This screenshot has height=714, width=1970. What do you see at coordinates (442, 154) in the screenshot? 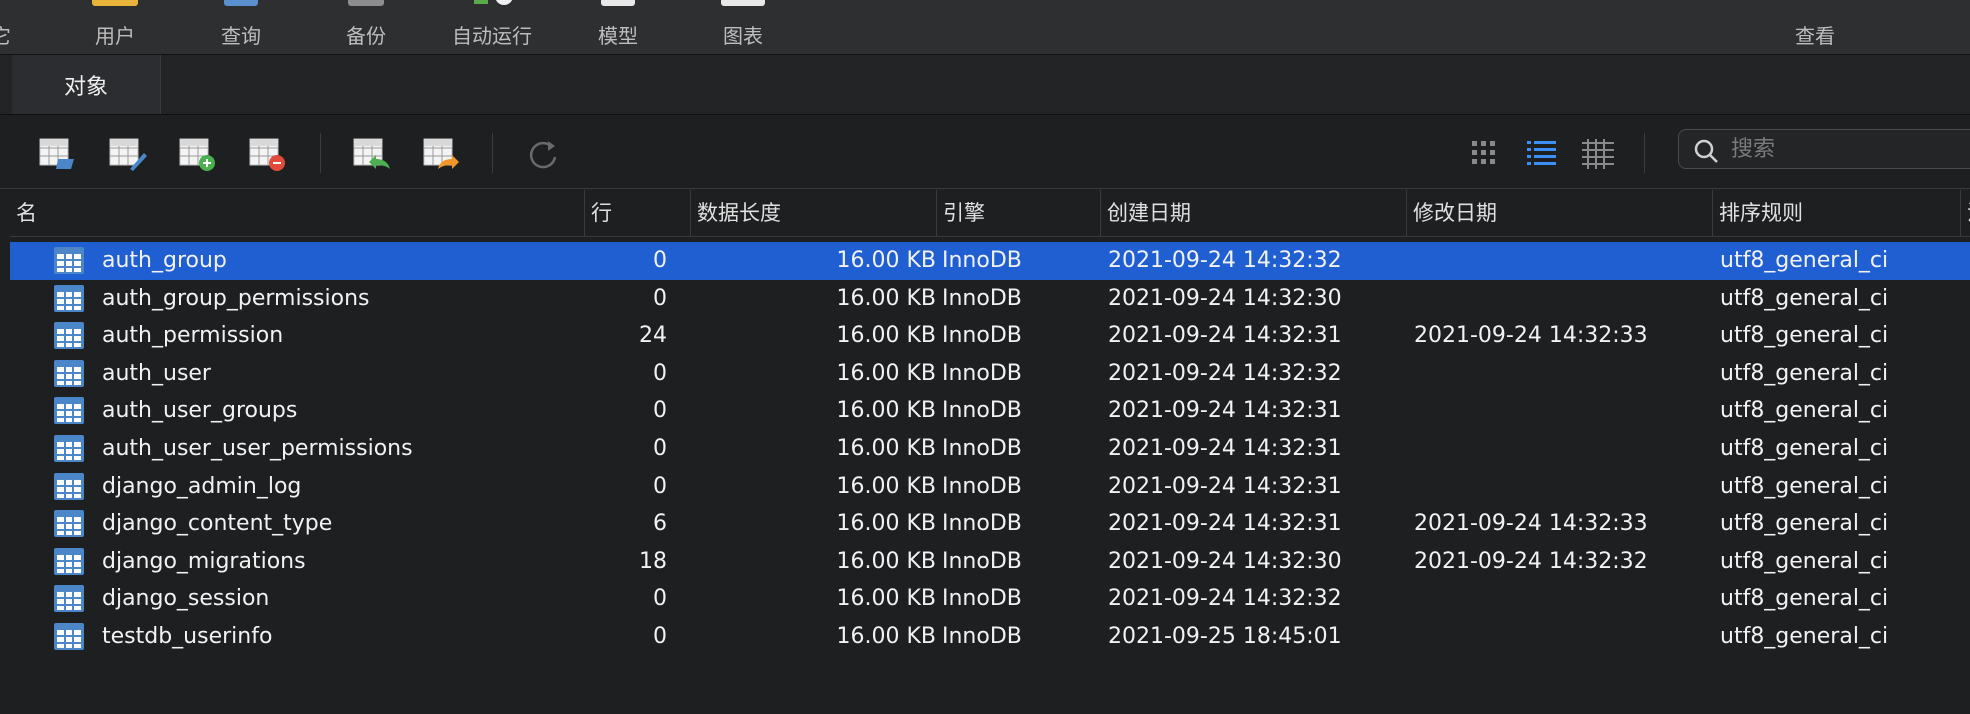
I see `export-button` at bounding box center [442, 154].